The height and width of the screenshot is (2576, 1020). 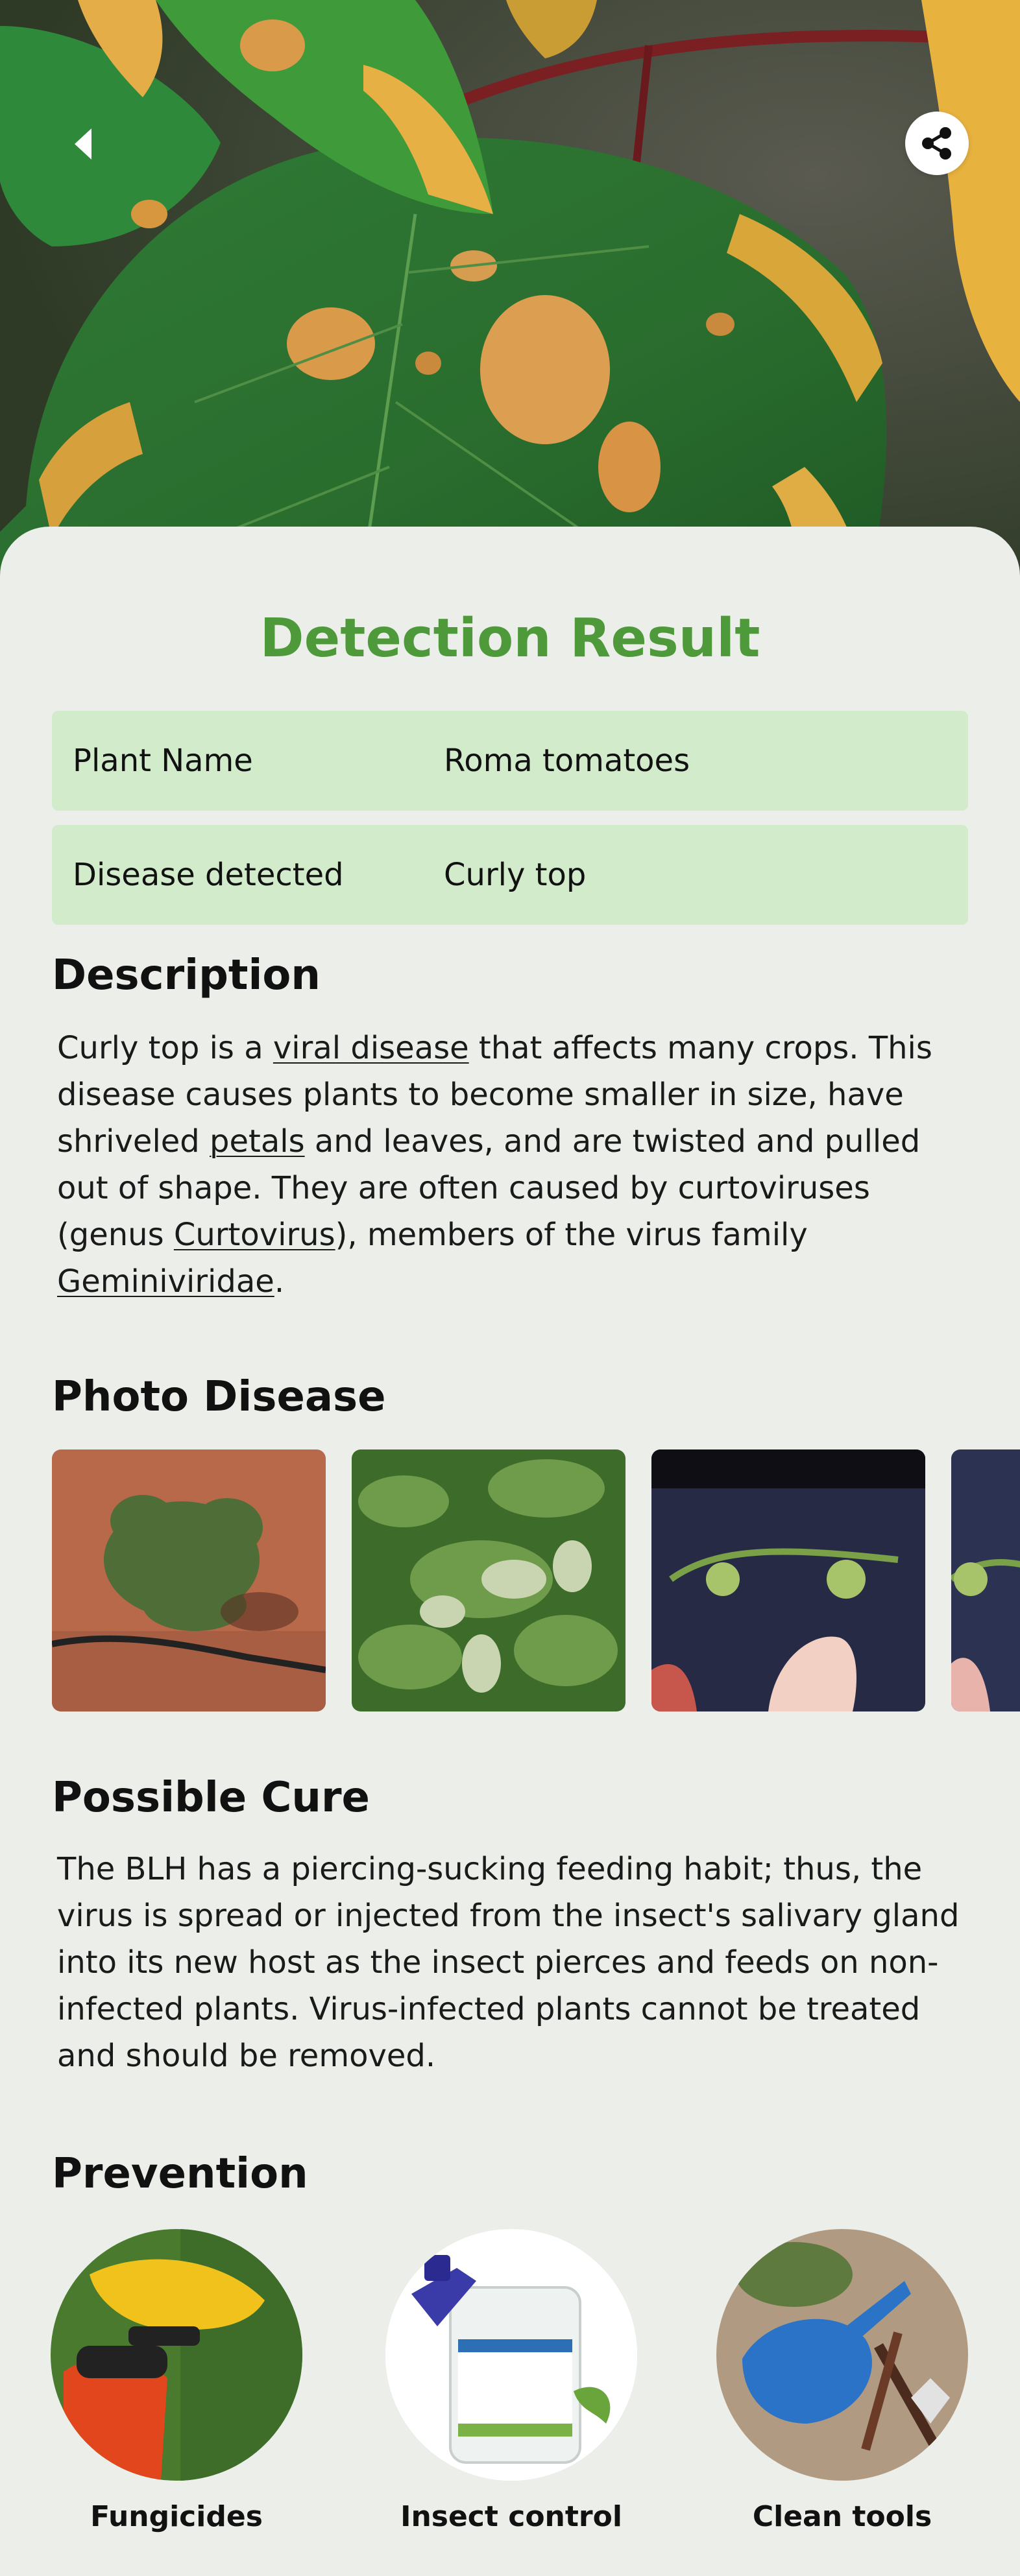 I want to click on photo-disease-heading: Photo Disease, so click(x=219, y=1397).